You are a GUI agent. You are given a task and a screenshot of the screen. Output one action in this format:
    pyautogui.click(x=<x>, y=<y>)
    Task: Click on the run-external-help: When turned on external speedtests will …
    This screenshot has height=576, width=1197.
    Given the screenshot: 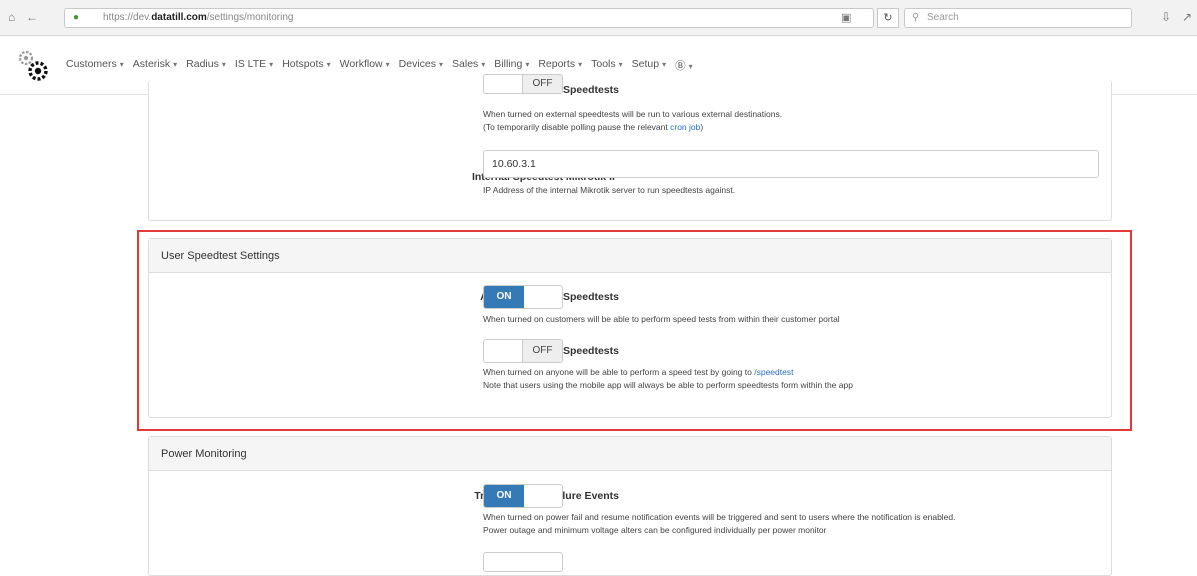 What is the action you would take?
    pyautogui.click(x=632, y=121)
    